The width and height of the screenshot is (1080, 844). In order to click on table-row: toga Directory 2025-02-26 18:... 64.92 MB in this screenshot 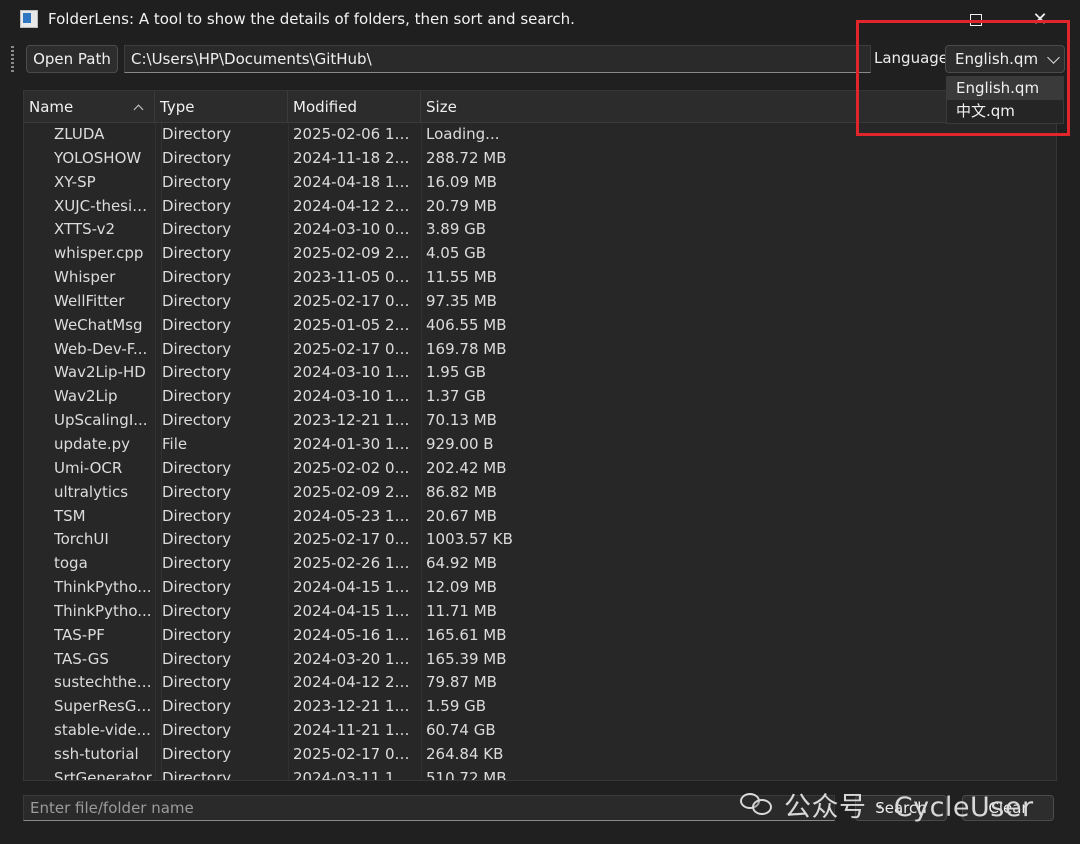, I will do `click(536, 564)`.